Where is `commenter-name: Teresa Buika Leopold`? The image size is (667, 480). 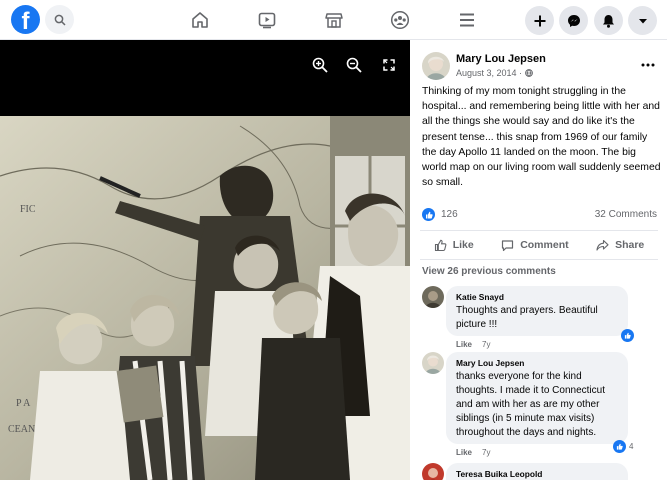
commenter-name: Teresa Buika Leopold is located at coordinates (537, 474).